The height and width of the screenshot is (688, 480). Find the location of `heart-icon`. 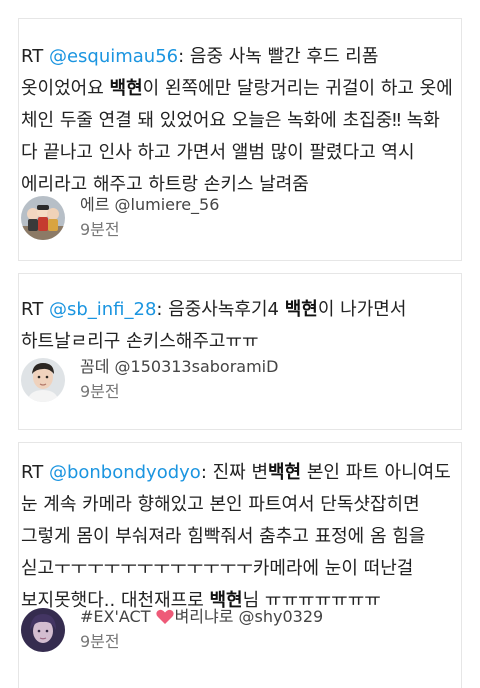

heart-icon is located at coordinates (164, 620).